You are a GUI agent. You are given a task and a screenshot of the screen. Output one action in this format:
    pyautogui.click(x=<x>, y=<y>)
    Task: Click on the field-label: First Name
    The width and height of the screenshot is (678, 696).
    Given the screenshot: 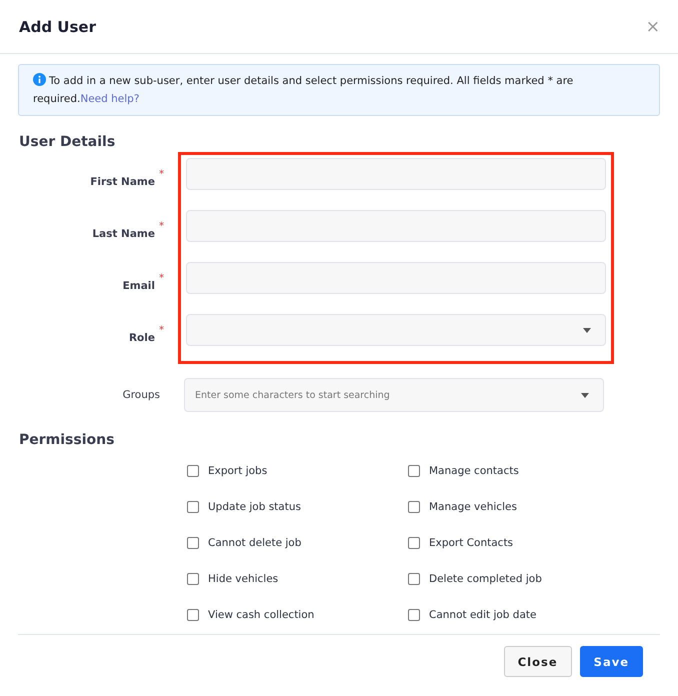 What is the action you would take?
    pyautogui.click(x=122, y=182)
    